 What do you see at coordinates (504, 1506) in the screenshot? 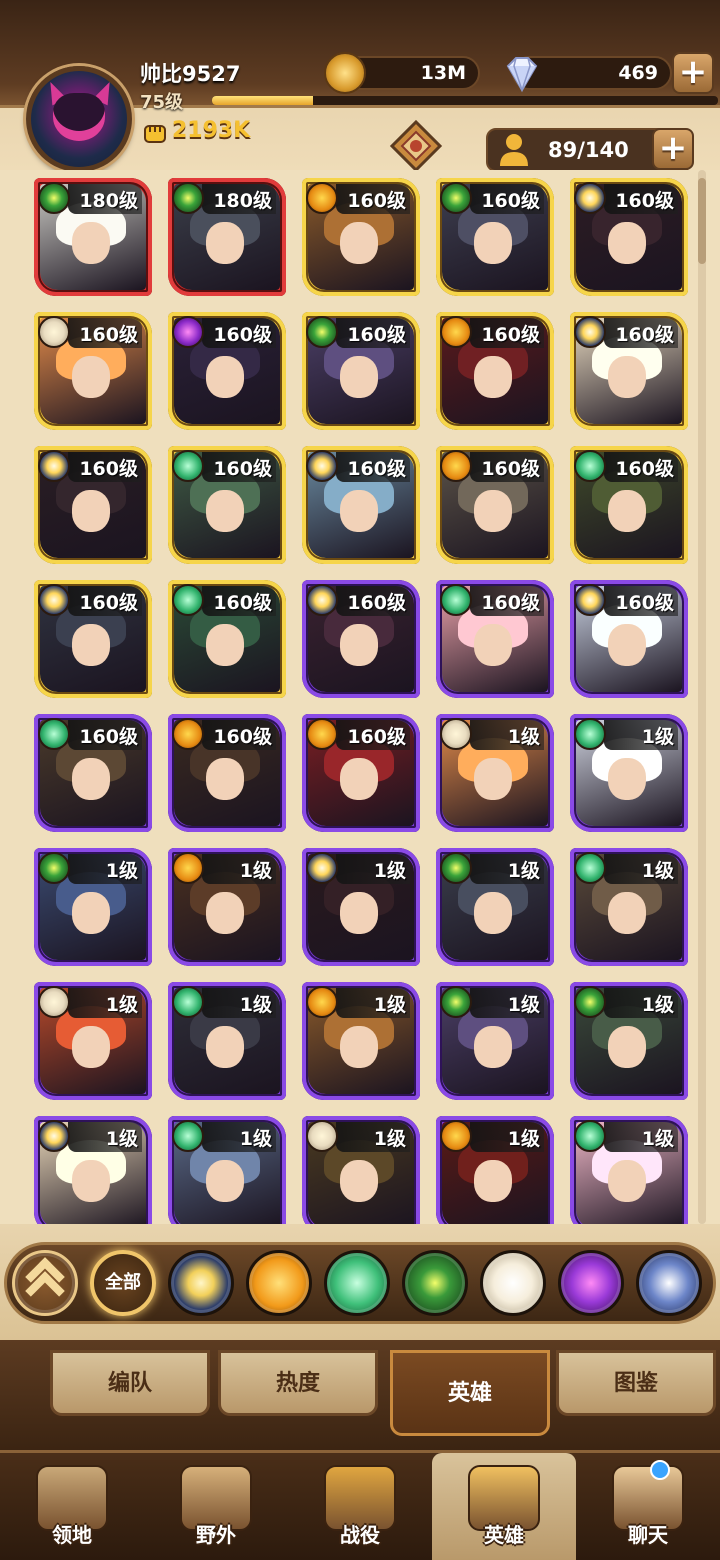
I see `nav-item-3: 英雄` at bounding box center [504, 1506].